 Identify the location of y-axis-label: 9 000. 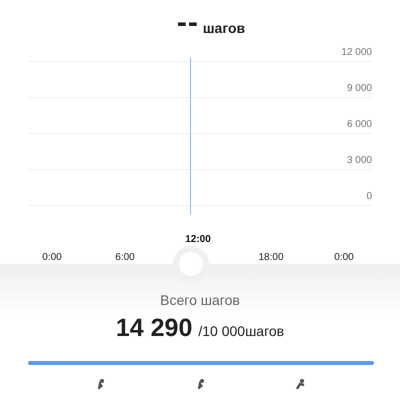
(359, 88).